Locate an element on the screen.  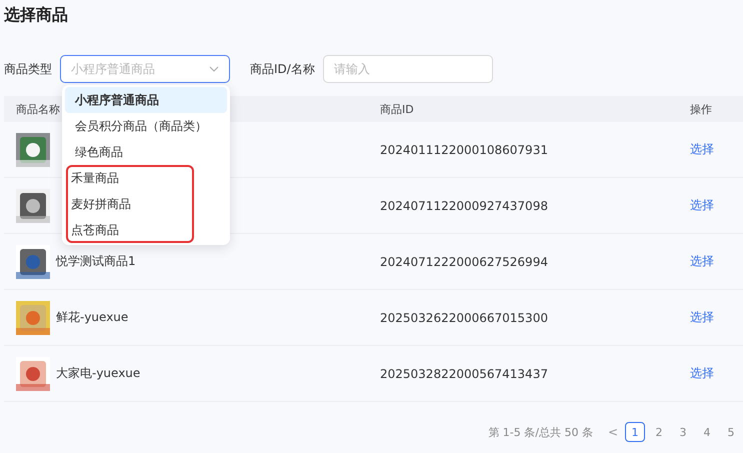
prev-page-button: < is located at coordinates (612, 432).